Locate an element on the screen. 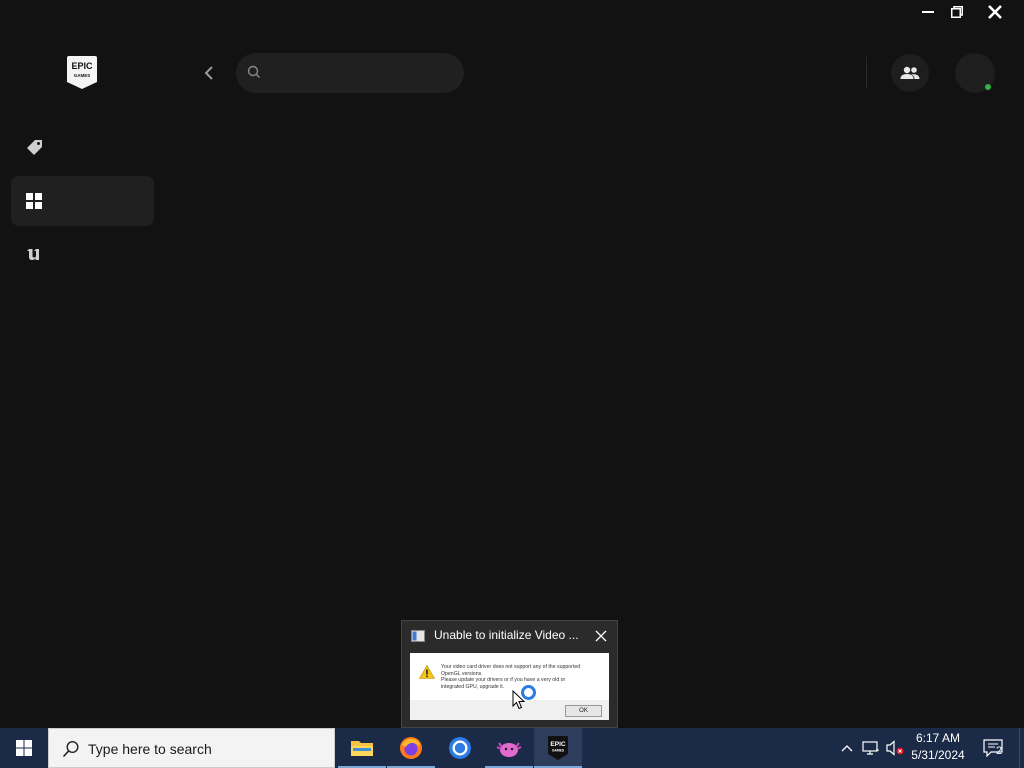  taskbar-search-placeholder: Type here to search is located at coordinates (150, 749).